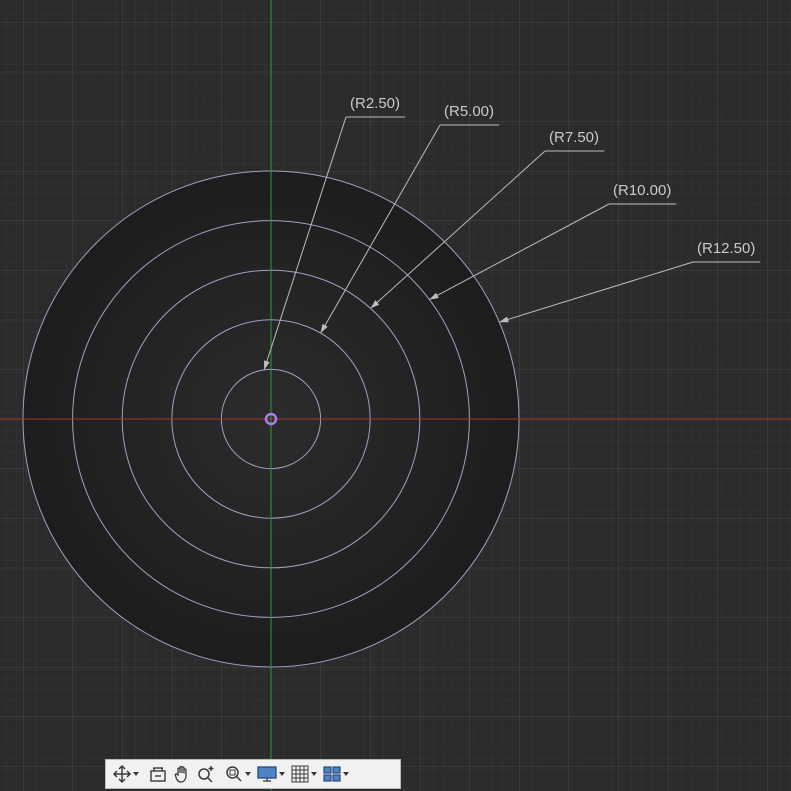 The height and width of the screenshot is (791, 791). I want to click on look-at-icon, so click(158, 774).